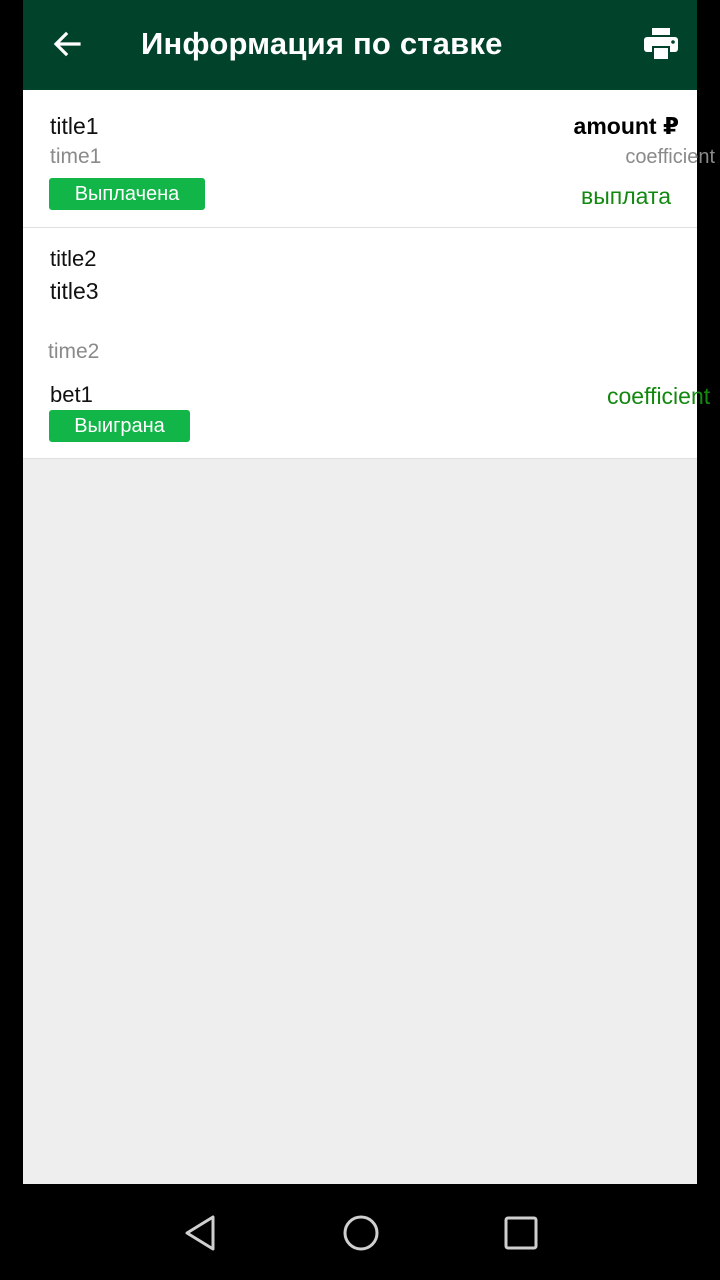  I want to click on circle-home-icon, so click(361, 1233).